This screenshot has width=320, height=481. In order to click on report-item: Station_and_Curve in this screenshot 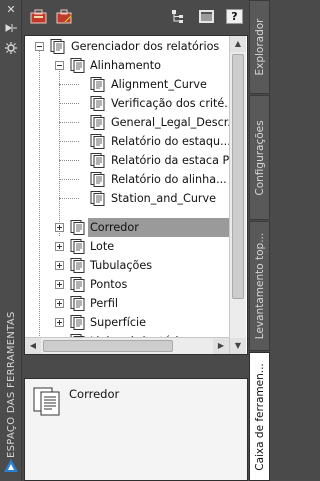, I will do `click(136, 198)`.